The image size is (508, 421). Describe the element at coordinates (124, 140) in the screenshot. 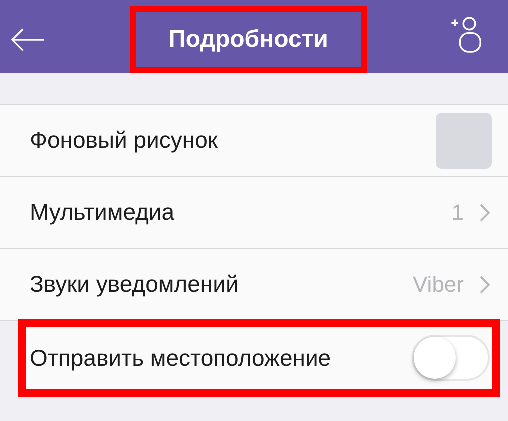

I see `row-label: Фоновый рисунок` at that location.